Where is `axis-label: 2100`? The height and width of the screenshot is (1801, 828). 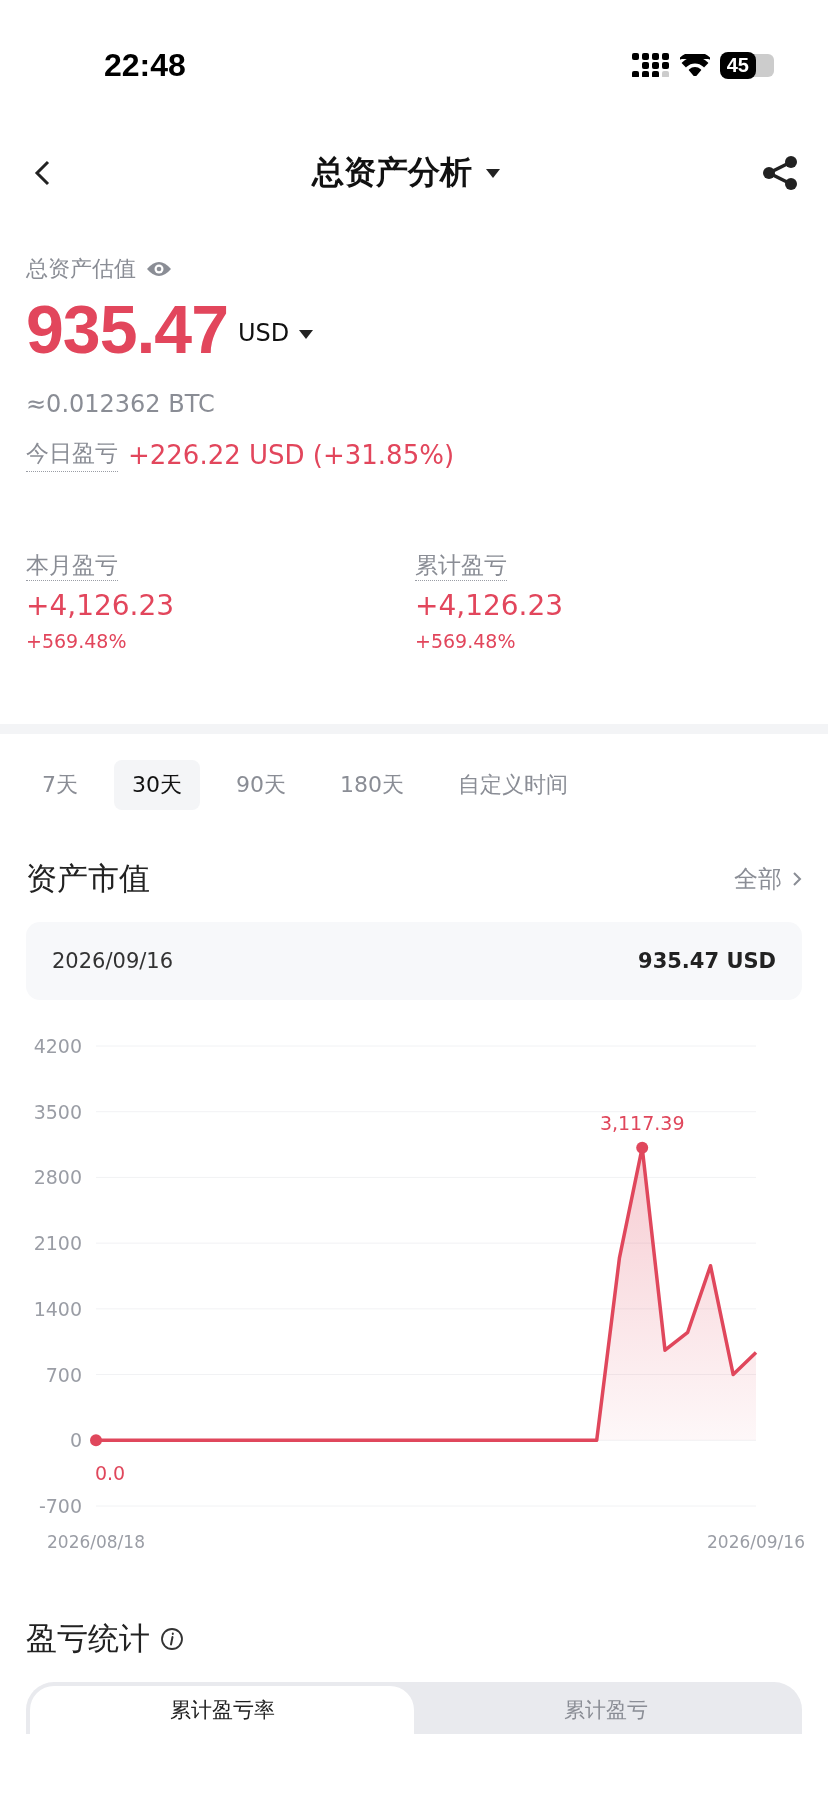 axis-label: 2100 is located at coordinates (57, 1243).